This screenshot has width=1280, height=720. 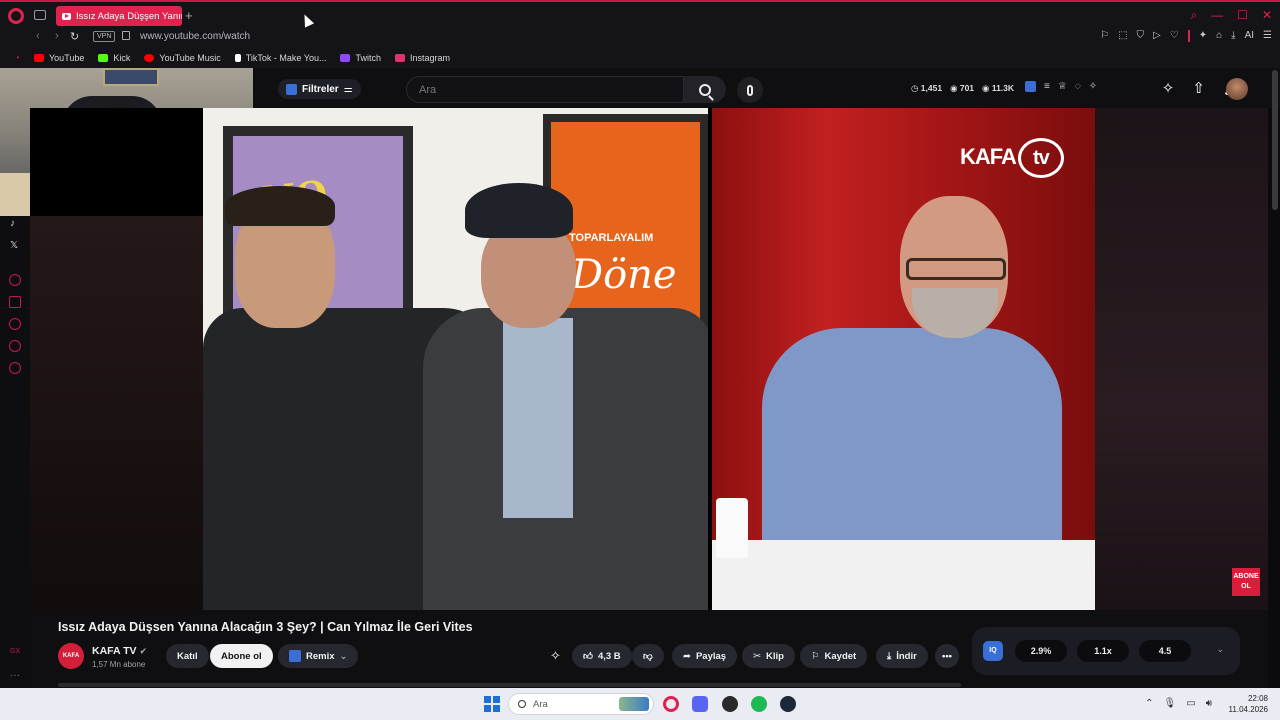 I want to click on bookmarks-sidebar-icon, so click(x=15, y=302).